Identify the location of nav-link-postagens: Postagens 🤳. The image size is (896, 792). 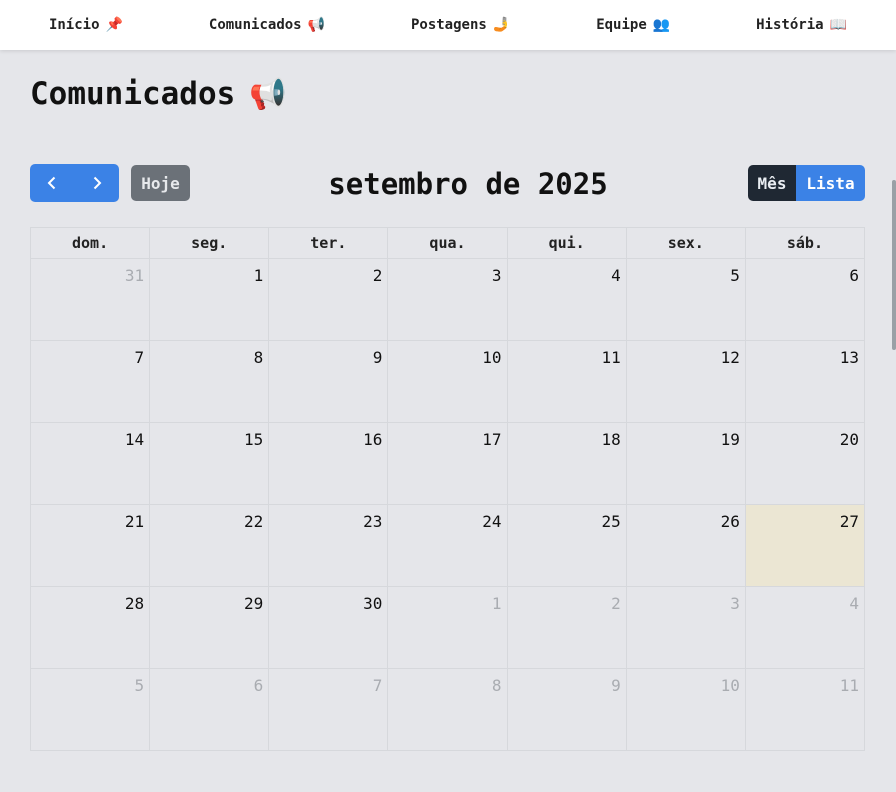
(460, 25).